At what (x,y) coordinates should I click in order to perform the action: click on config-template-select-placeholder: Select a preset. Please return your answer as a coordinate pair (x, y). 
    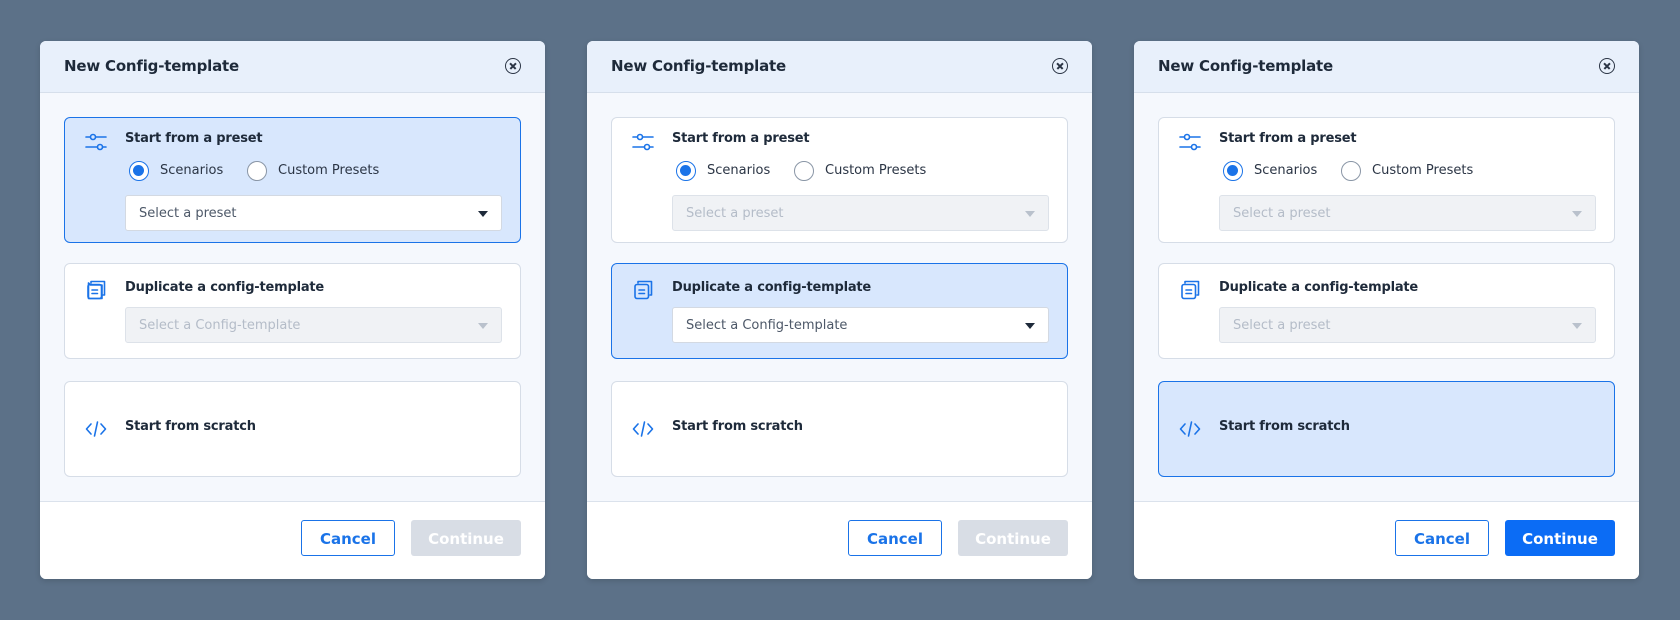
    Looking at the image, I should click on (1282, 325).